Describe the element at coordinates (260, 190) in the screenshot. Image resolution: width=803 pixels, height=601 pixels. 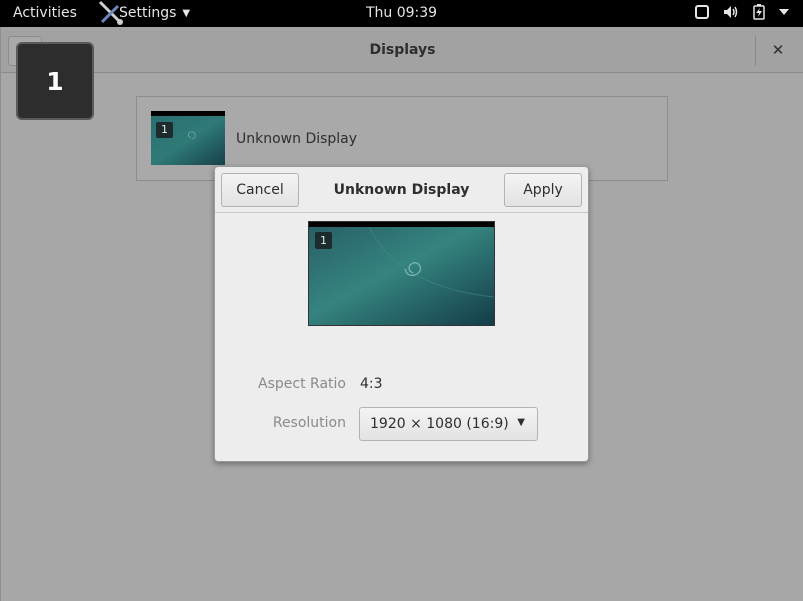
I see `cancel-button: Cancel` at that location.